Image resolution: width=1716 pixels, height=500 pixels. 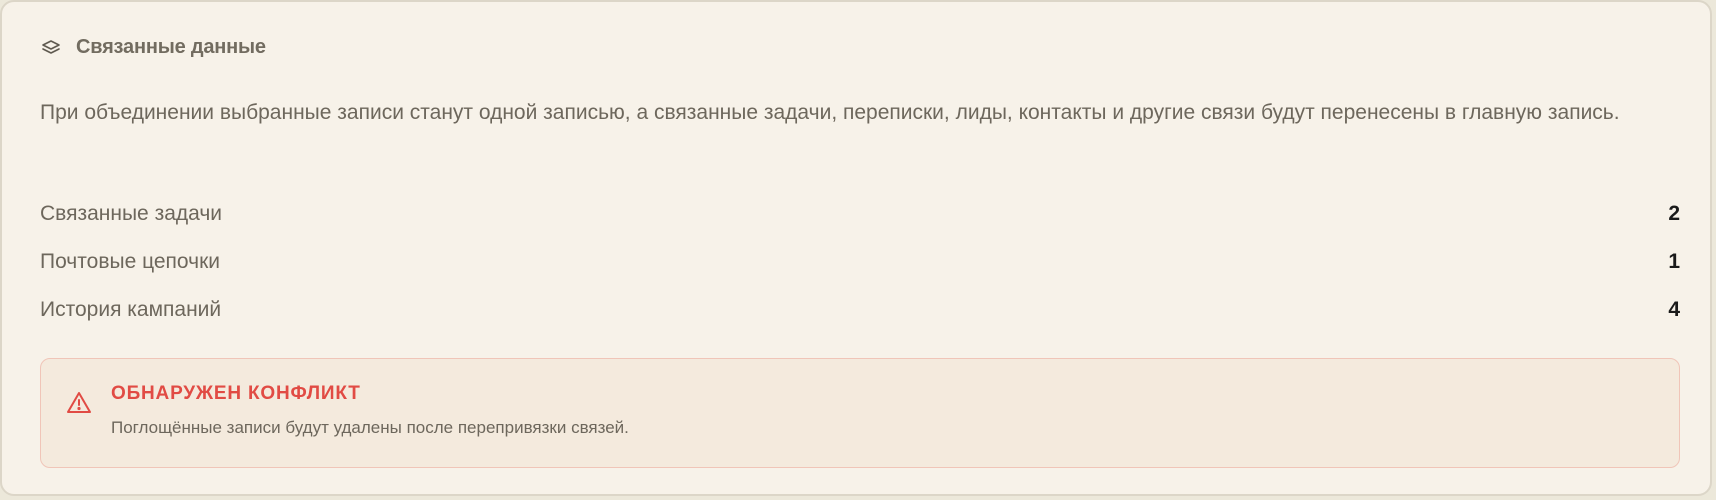 What do you see at coordinates (79, 403) in the screenshot?
I see `warning-triangle-icon` at bounding box center [79, 403].